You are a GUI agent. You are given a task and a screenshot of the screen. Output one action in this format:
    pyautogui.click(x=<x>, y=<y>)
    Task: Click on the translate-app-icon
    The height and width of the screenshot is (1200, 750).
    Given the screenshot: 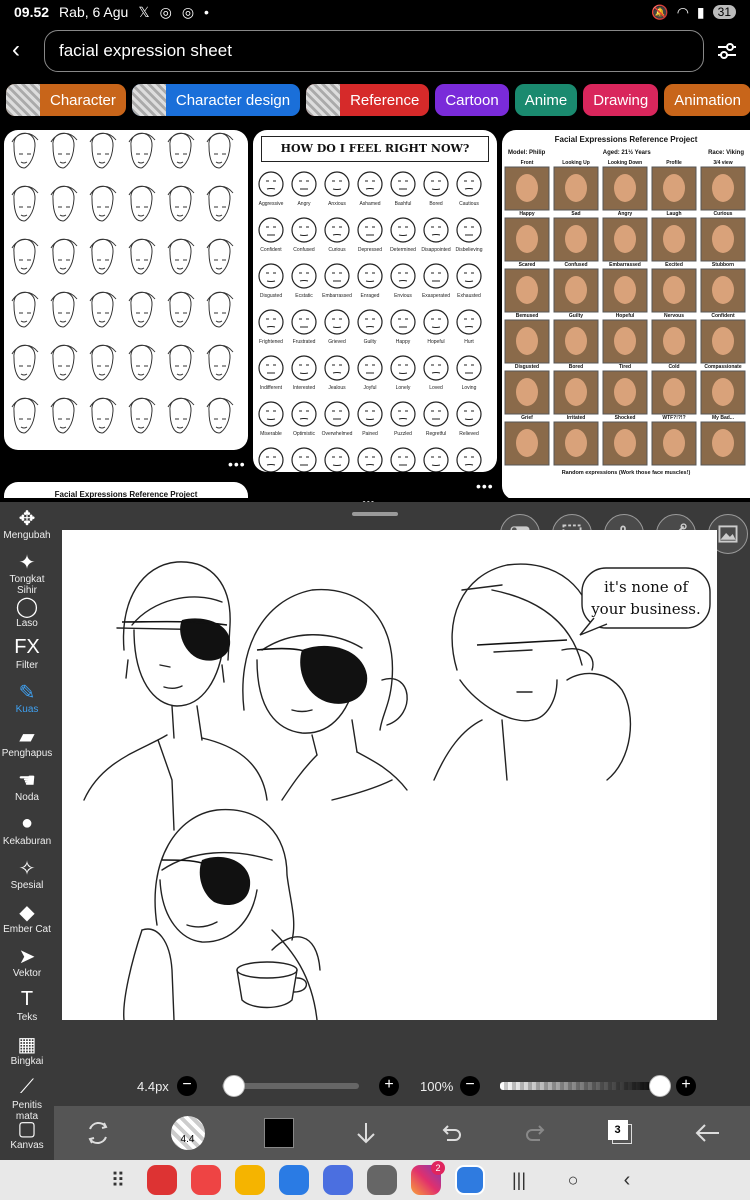 What is the action you would take?
    pyautogui.click(x=470, y=1180)
    